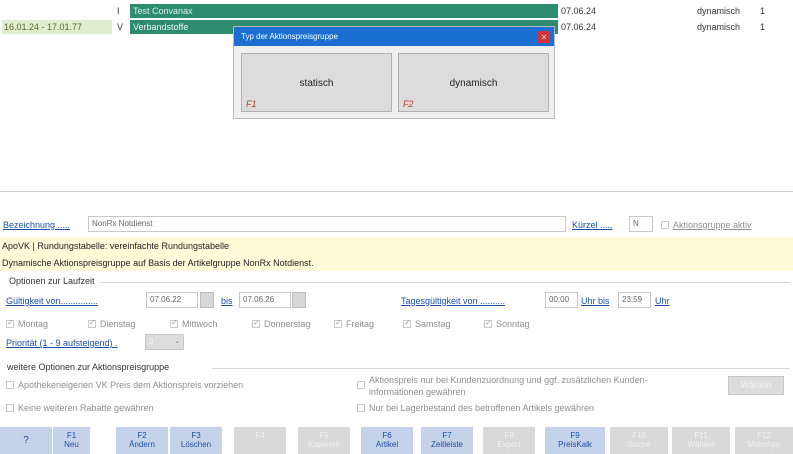 Image resolution: width=793 pixels, height=454 pixels. What do you see at coordinates (316, 82) in the screenshot?
I see `statisch-button: statisch F1` at bounding box center [316, 82].